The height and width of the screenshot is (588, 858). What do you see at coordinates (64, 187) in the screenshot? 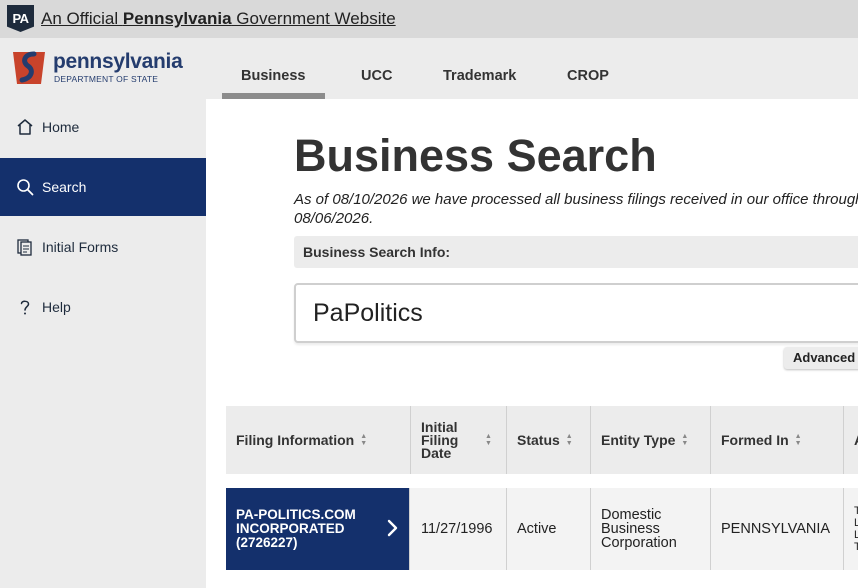
I see `sidebar-item-label: Search` at bounding box center [64, 187].